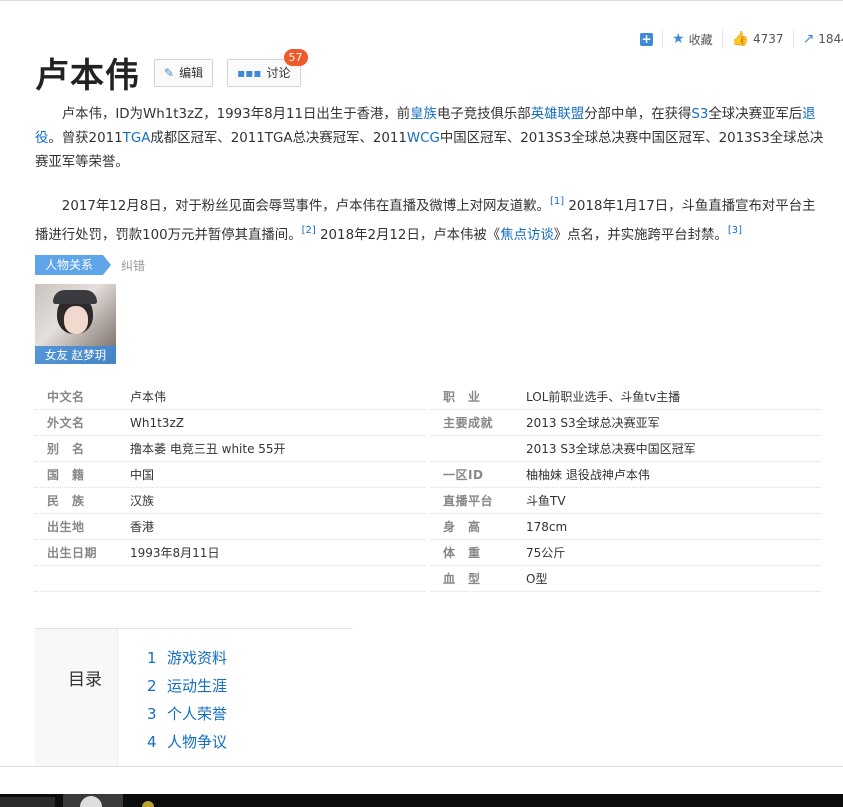 The width and height of the screenshot is (843, 807). I want to click on edit-label: 编辑, so click(191, 73).